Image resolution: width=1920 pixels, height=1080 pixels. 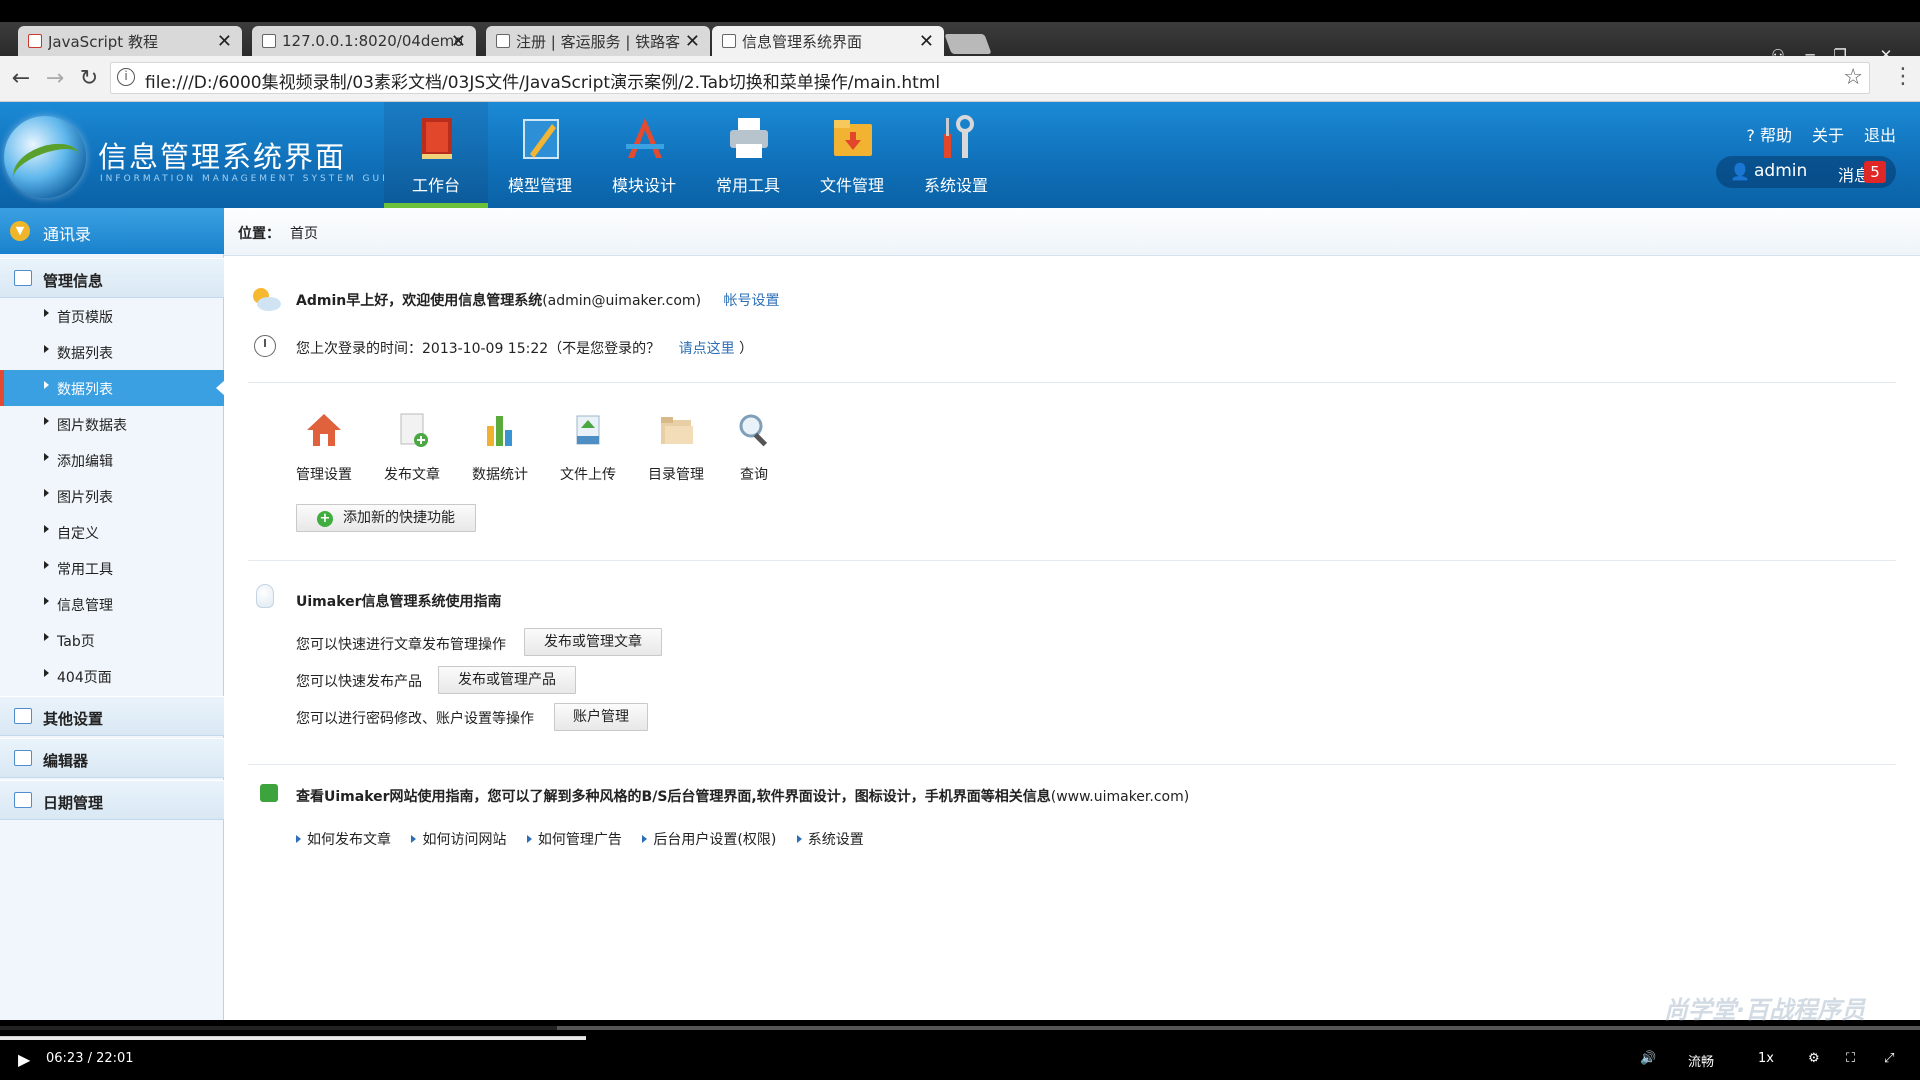 I want to click on info-icon: i, so click(x=126, y=77).